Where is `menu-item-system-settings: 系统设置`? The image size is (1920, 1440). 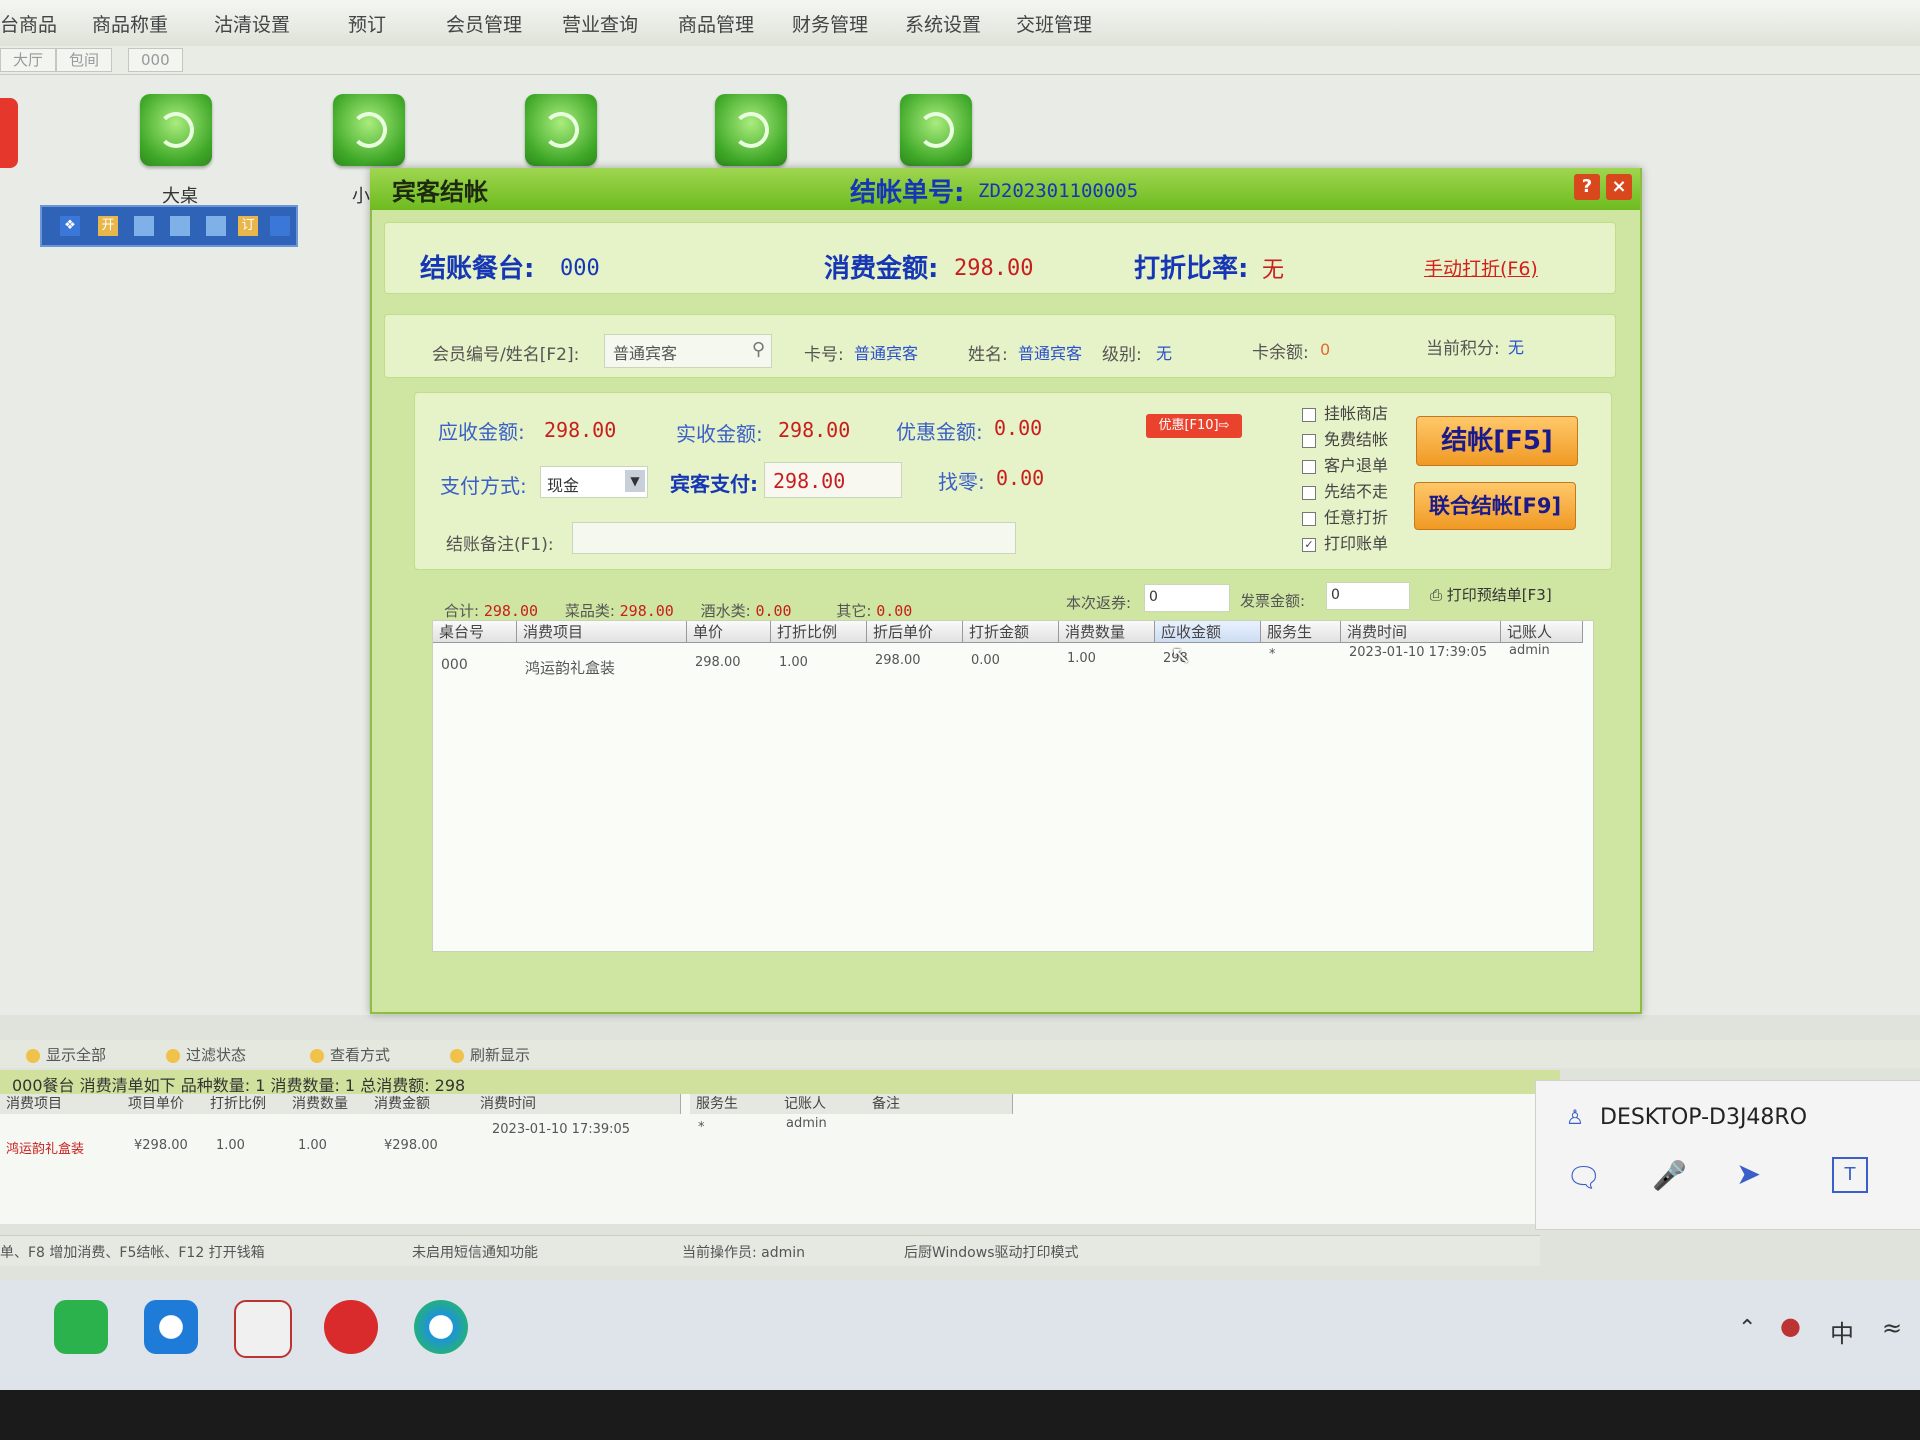
menu-item-system-settings: 系统设置 is located at coordinates (943, 23).